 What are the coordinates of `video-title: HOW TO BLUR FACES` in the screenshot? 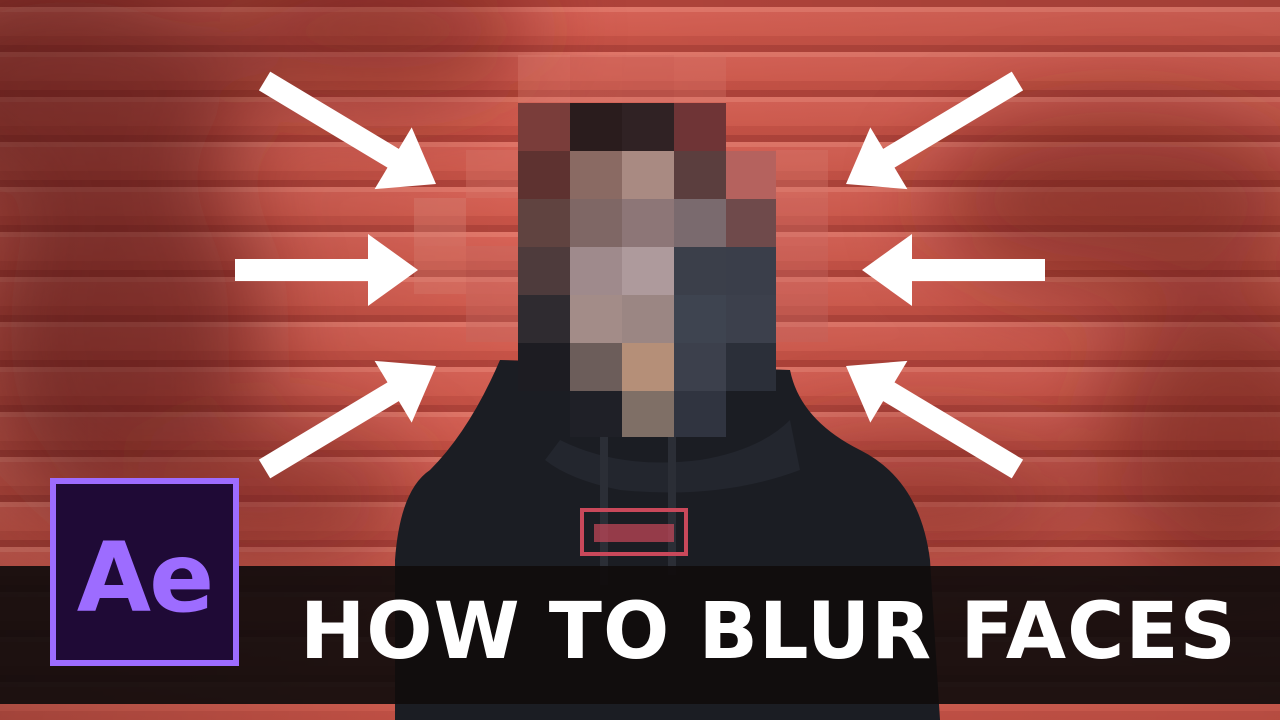 It's located at (768, 632).